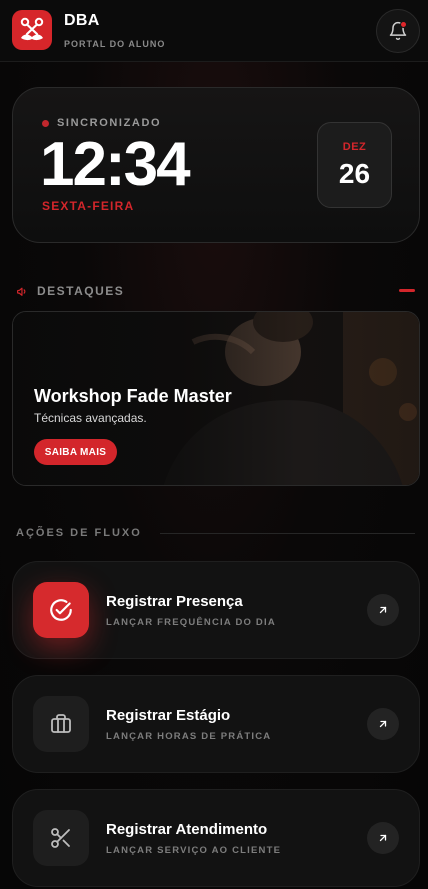  What do you see at coordinates (354, 147) in the screenshot?
I see `date-month: DEZ` at bounding box center [354, 147].